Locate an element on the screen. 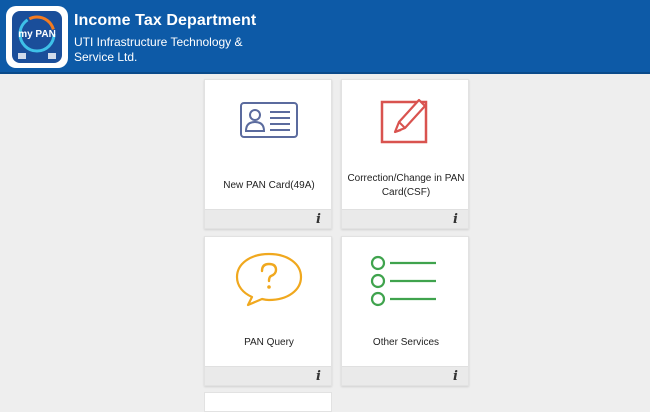  logo-text: my PAN is located at coordinates (37, 34).